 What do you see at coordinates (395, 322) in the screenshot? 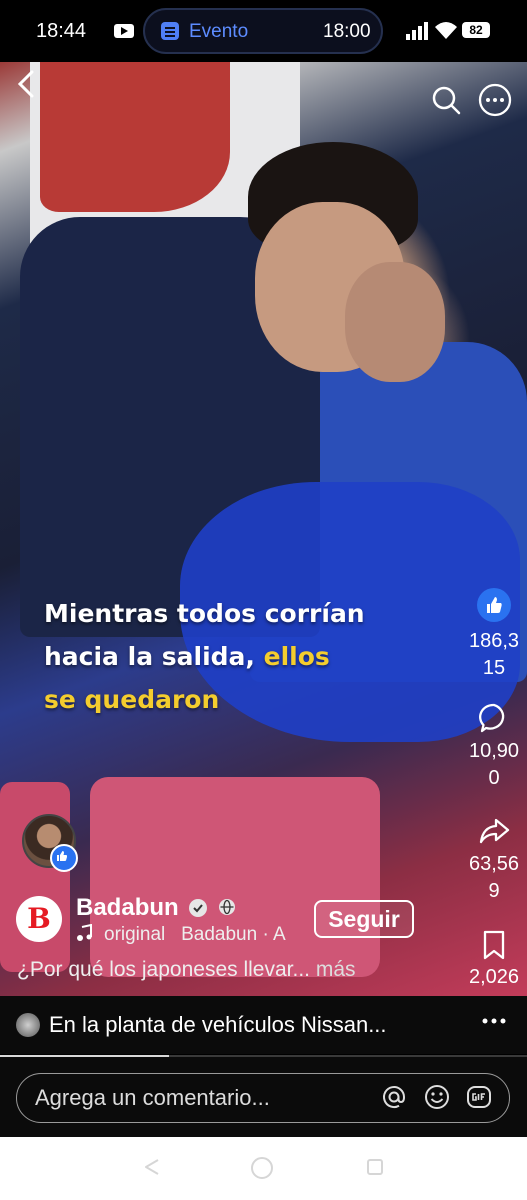
I see `elder-face` at bounding box center [395, 322].